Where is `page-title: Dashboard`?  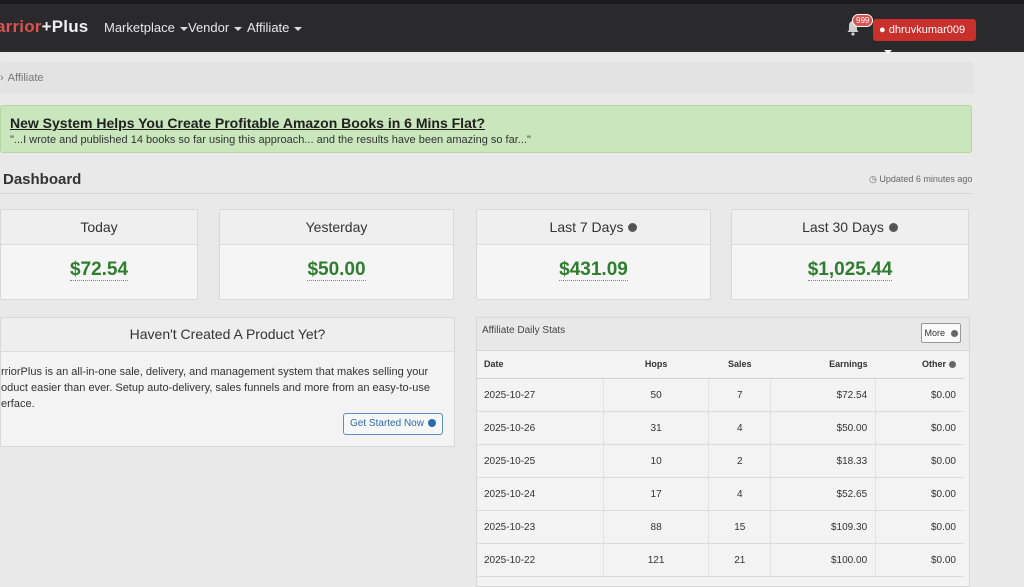 page-title: Dashboard is located at coordinates (42, 179).